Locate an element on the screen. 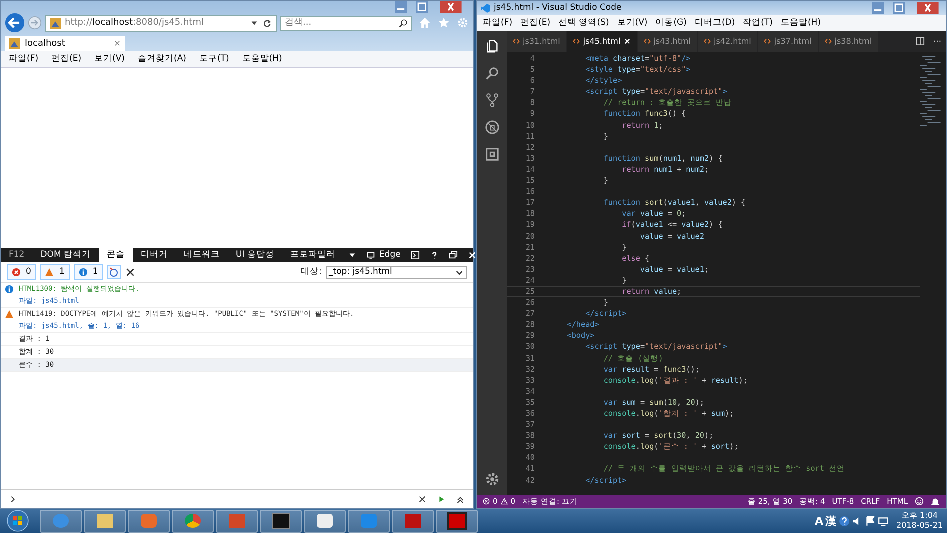  flag-icon is located at coordinates (870, 521).